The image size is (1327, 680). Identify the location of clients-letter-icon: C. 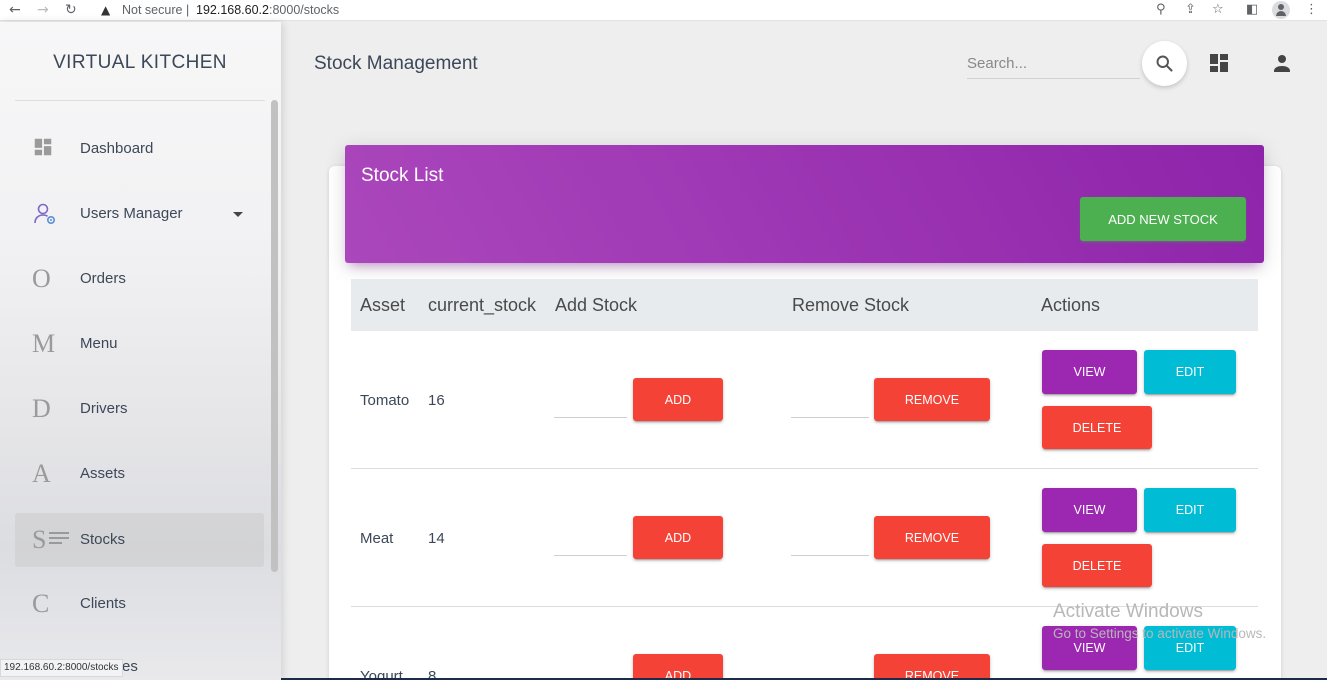
(41, 603).